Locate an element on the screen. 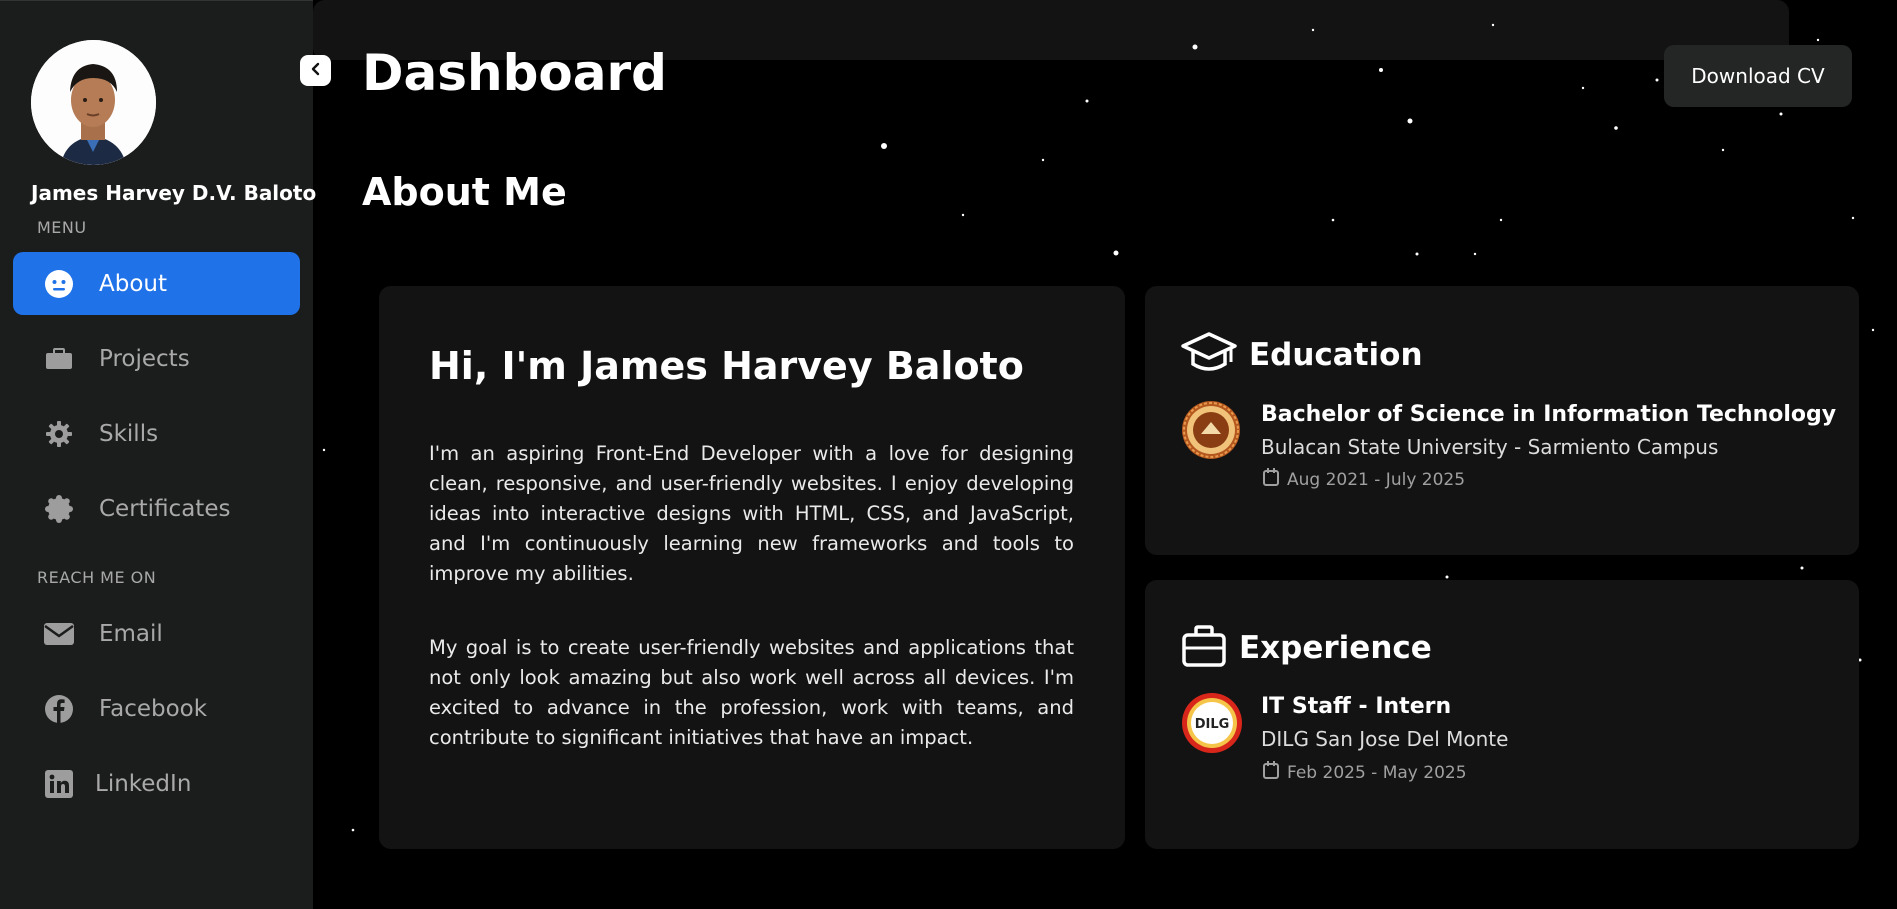  dilg-logo-text: DILG is located at coordinates (1212, 724).